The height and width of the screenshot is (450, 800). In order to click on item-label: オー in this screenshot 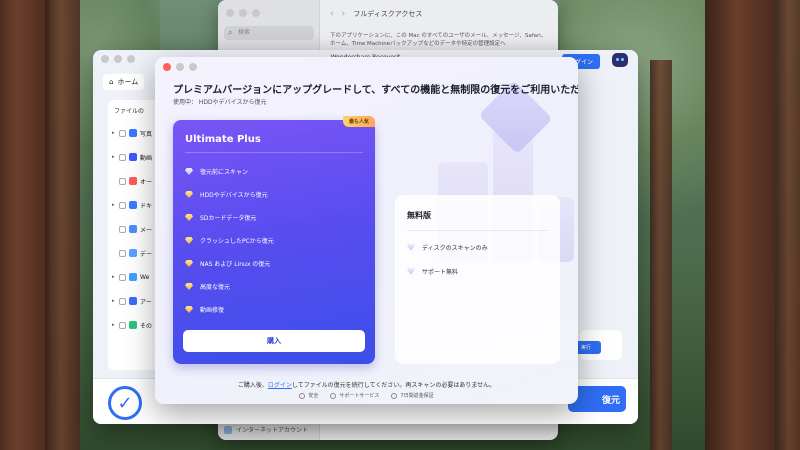, I will do `click(146, 182)`.